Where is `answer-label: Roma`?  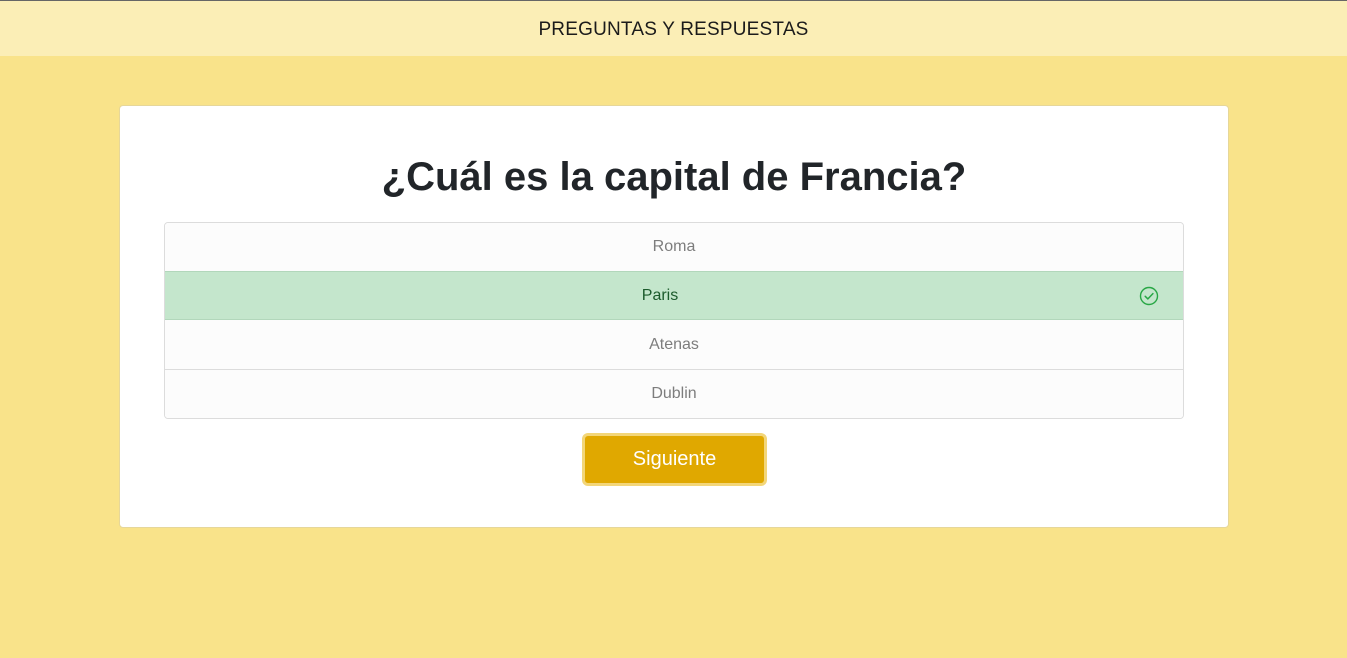
answer-label: Roma is located at coordinates (674, 246).